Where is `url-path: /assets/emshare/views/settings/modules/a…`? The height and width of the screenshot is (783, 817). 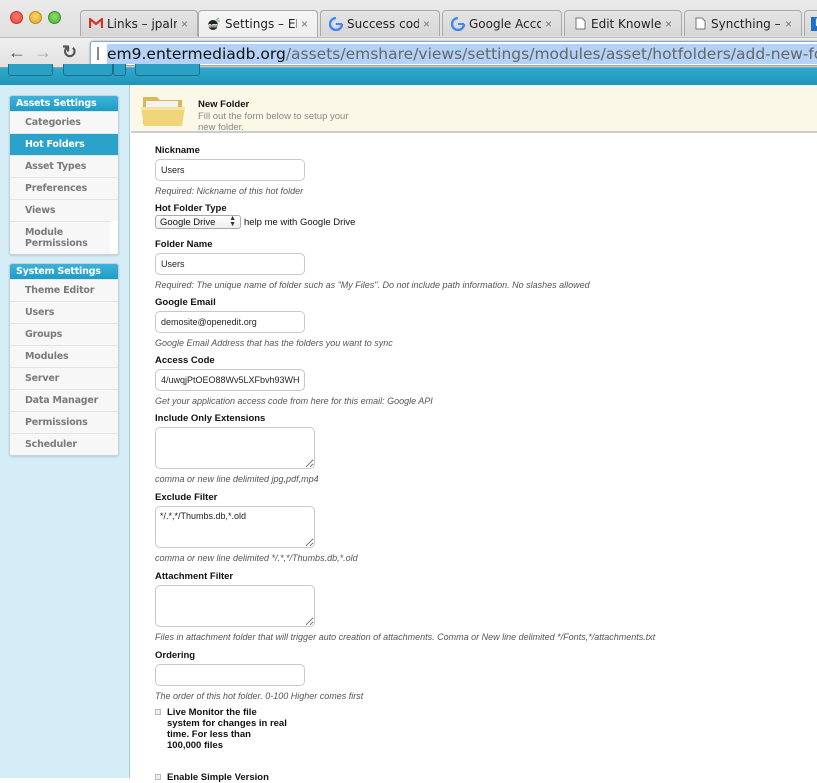 url-path: /assets/emshare/views/settings/modules/a… is located at coordinates (551, 53).